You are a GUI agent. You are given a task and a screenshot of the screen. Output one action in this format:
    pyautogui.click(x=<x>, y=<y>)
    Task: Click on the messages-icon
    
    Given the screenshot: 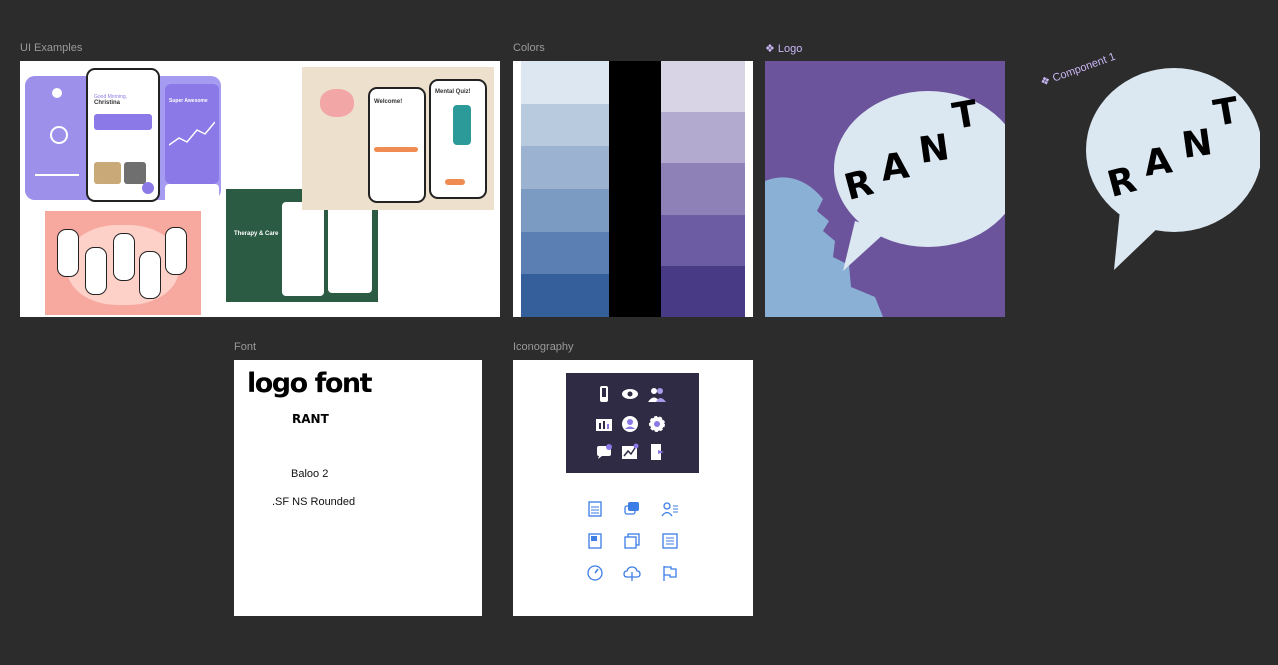 What is the action you would take?
    pyautogui.click(x=631, y=508)
    